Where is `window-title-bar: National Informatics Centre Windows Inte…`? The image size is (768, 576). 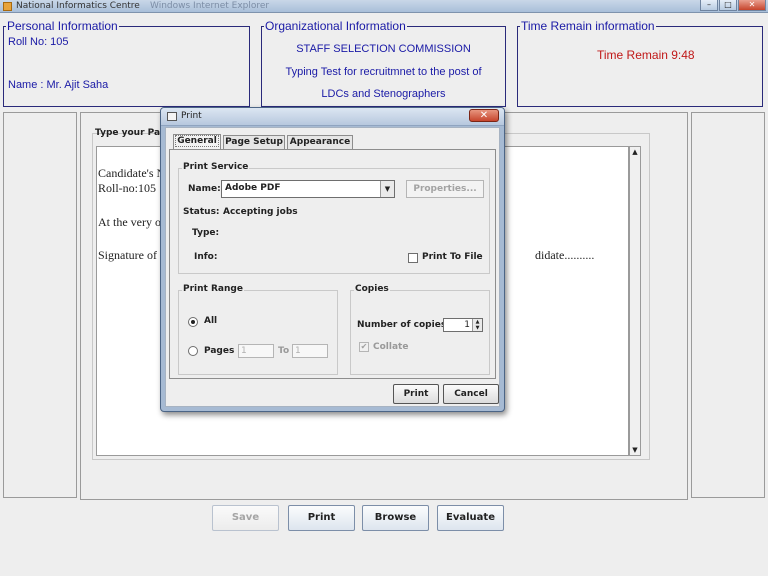 window-title-bar: National Informatics Centre Windows Inte… is located at coordinates (384, 6).